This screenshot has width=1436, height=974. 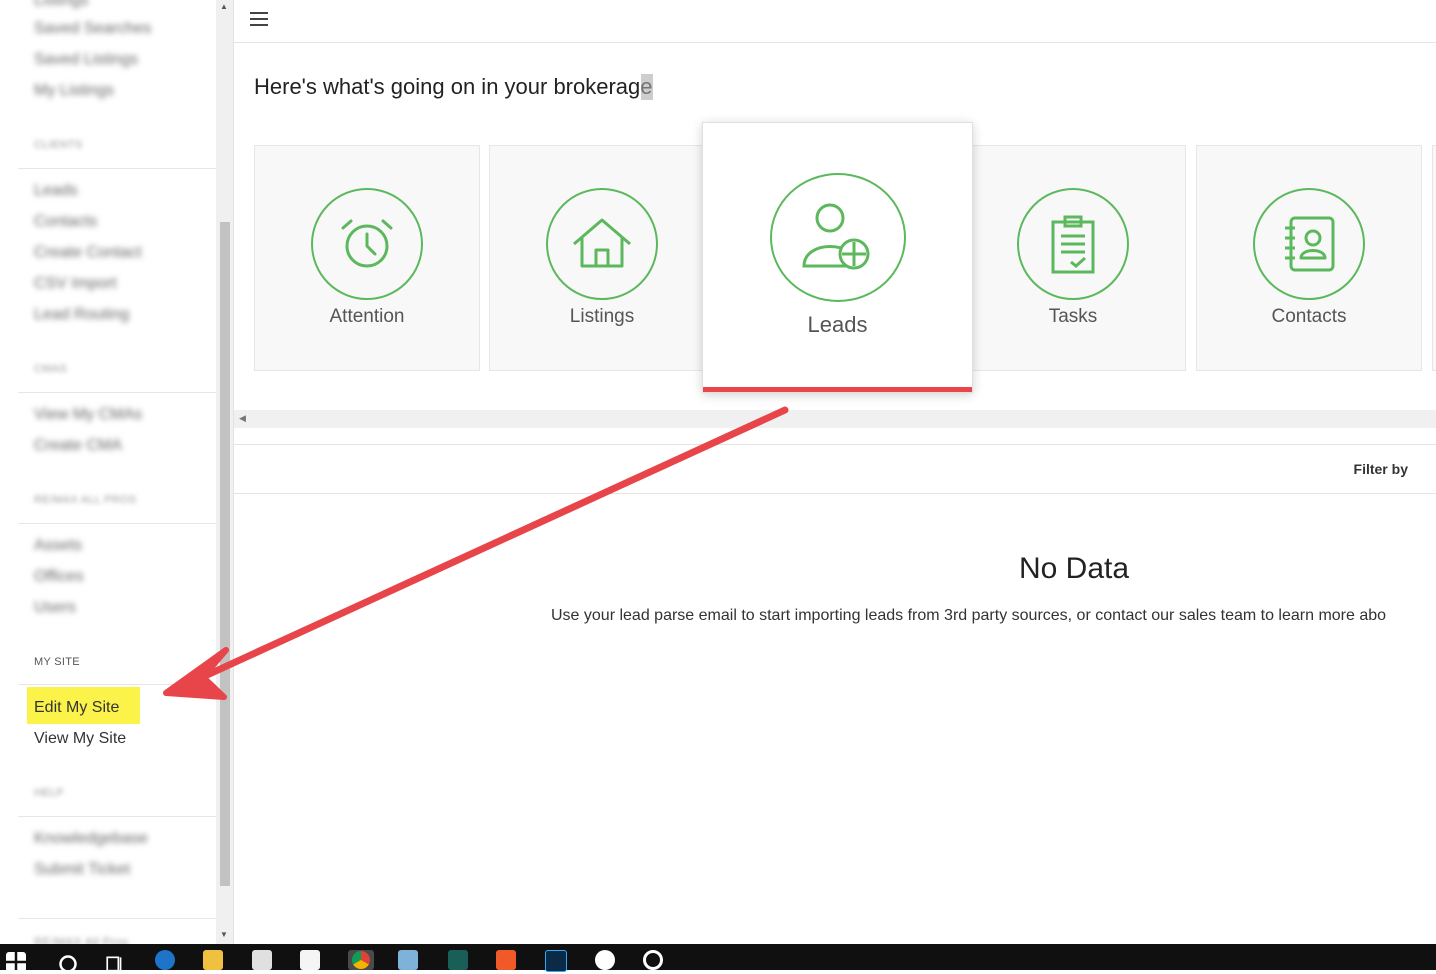 I want to click on card-leads: Leads, so click(x=837, y=257).